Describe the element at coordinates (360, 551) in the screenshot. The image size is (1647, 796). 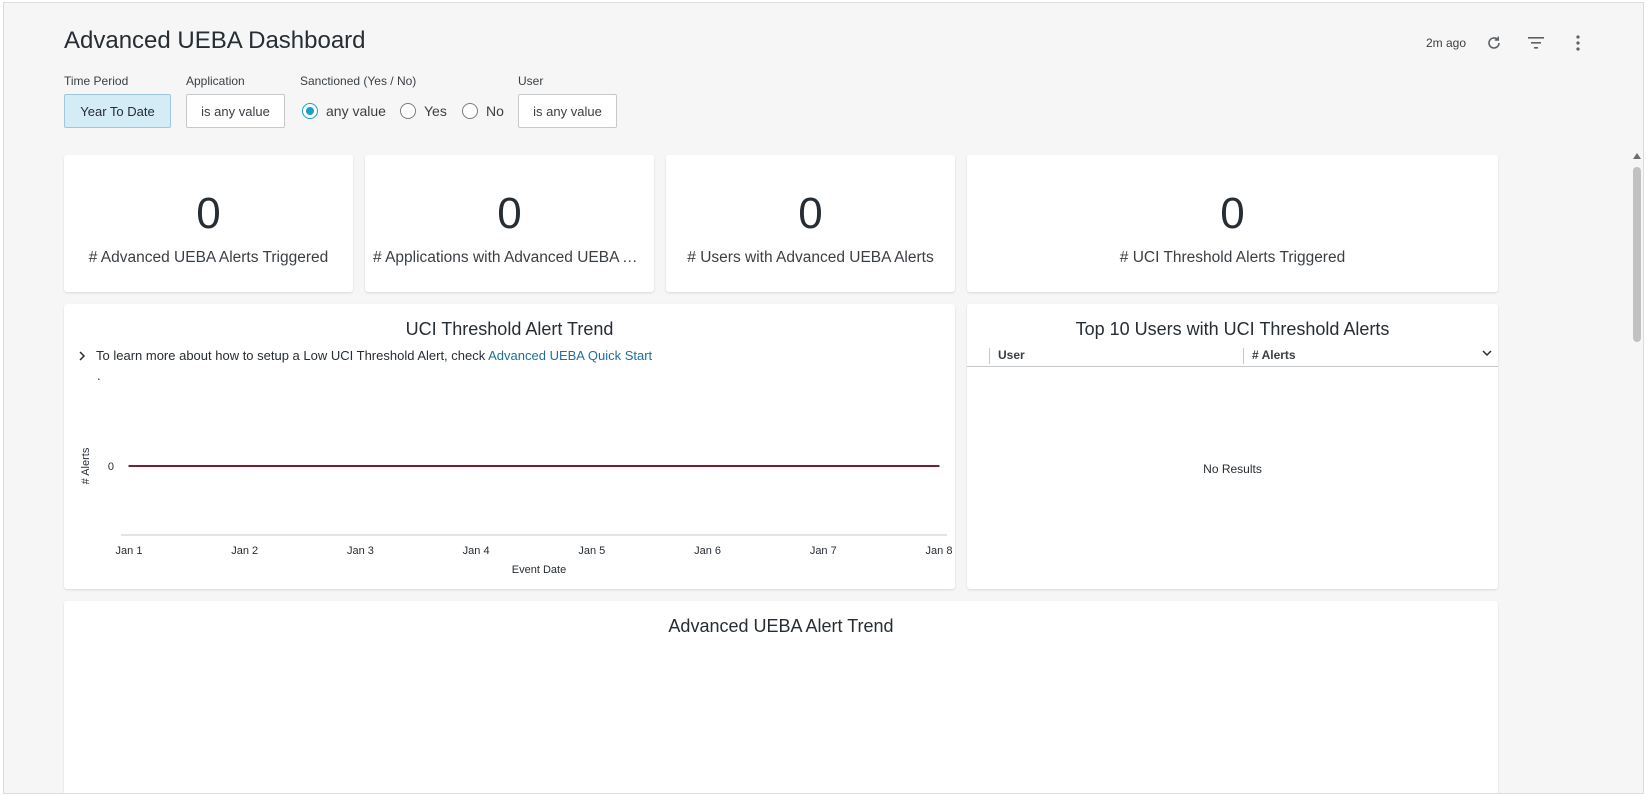
I see `x-tick-label: Jan 3` at that location.